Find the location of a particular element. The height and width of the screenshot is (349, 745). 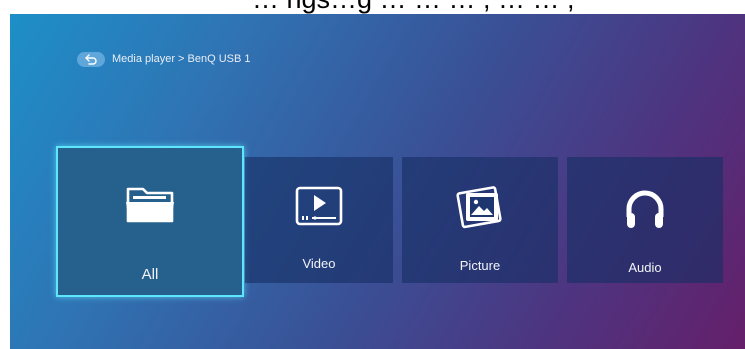

back-arrow-icon is located at coordinates (91, 59).